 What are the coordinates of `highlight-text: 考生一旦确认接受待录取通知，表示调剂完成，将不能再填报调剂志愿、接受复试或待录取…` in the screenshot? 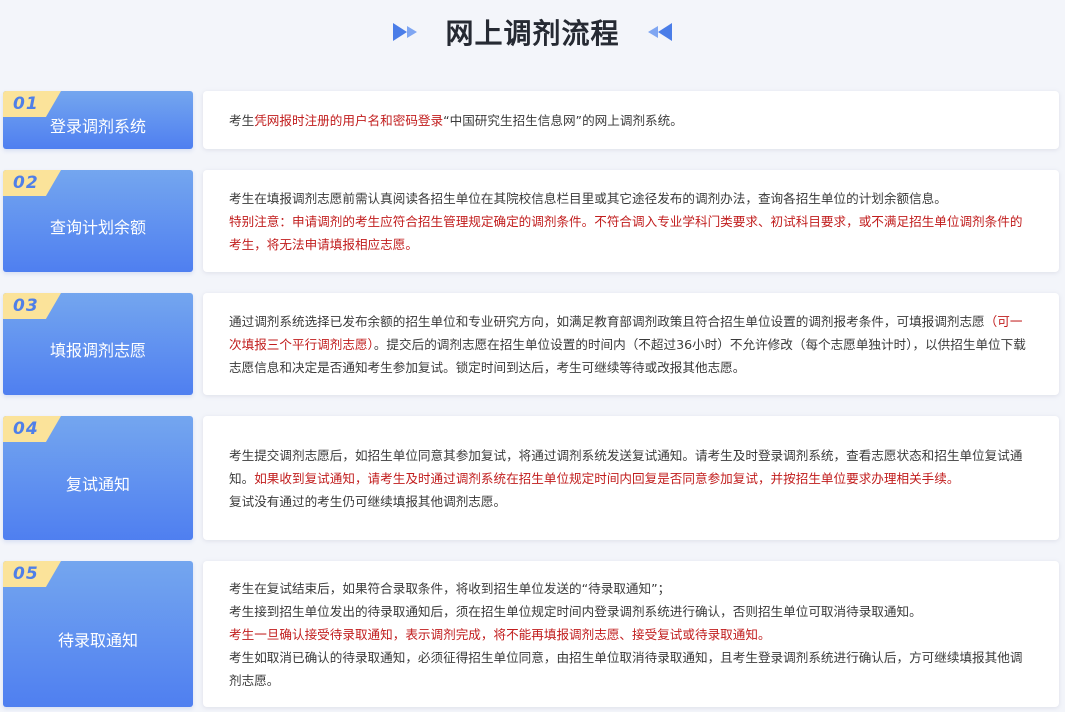 It's located at (500, 634).